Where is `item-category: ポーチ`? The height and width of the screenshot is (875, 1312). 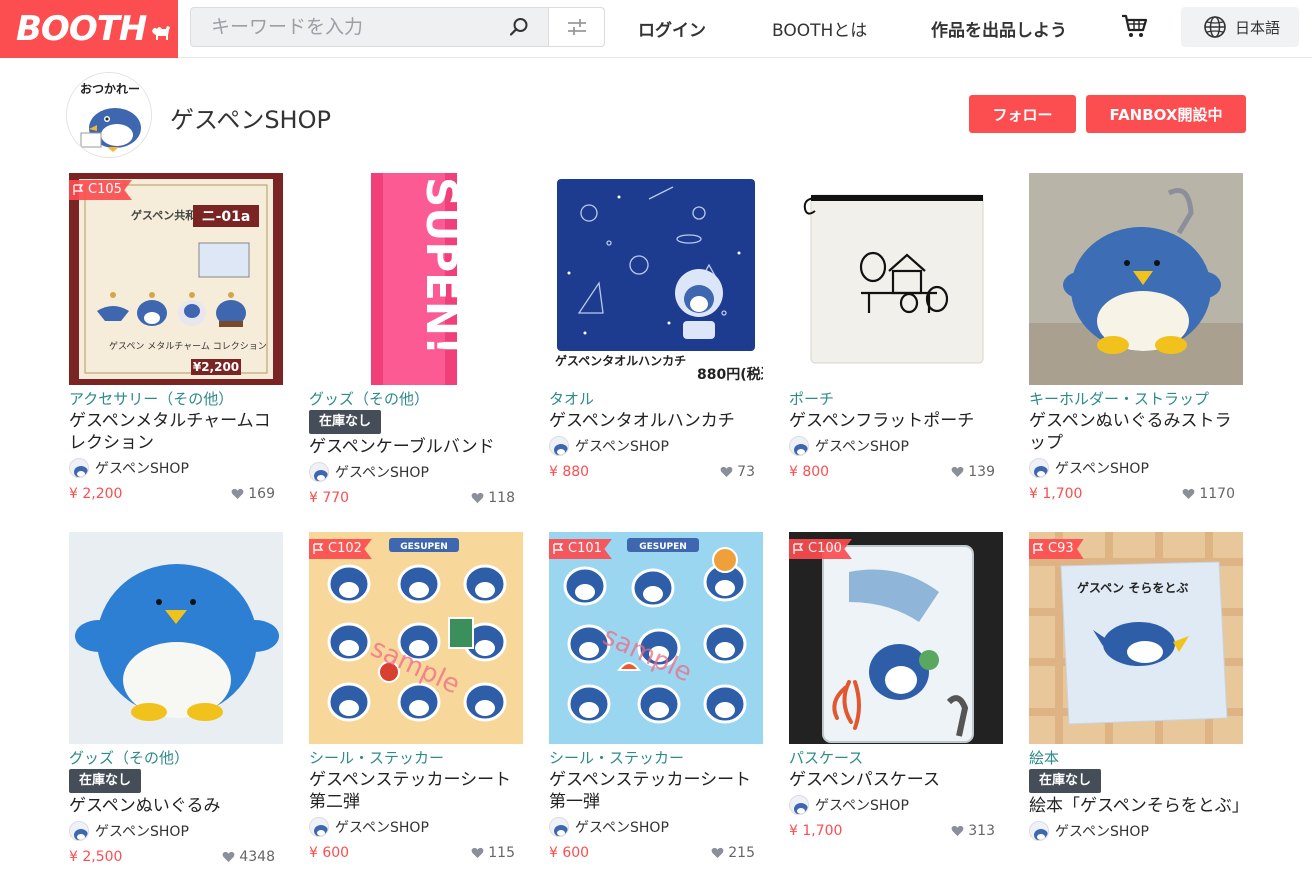
item-category: ポーチ is located at coordinates (896, 398).